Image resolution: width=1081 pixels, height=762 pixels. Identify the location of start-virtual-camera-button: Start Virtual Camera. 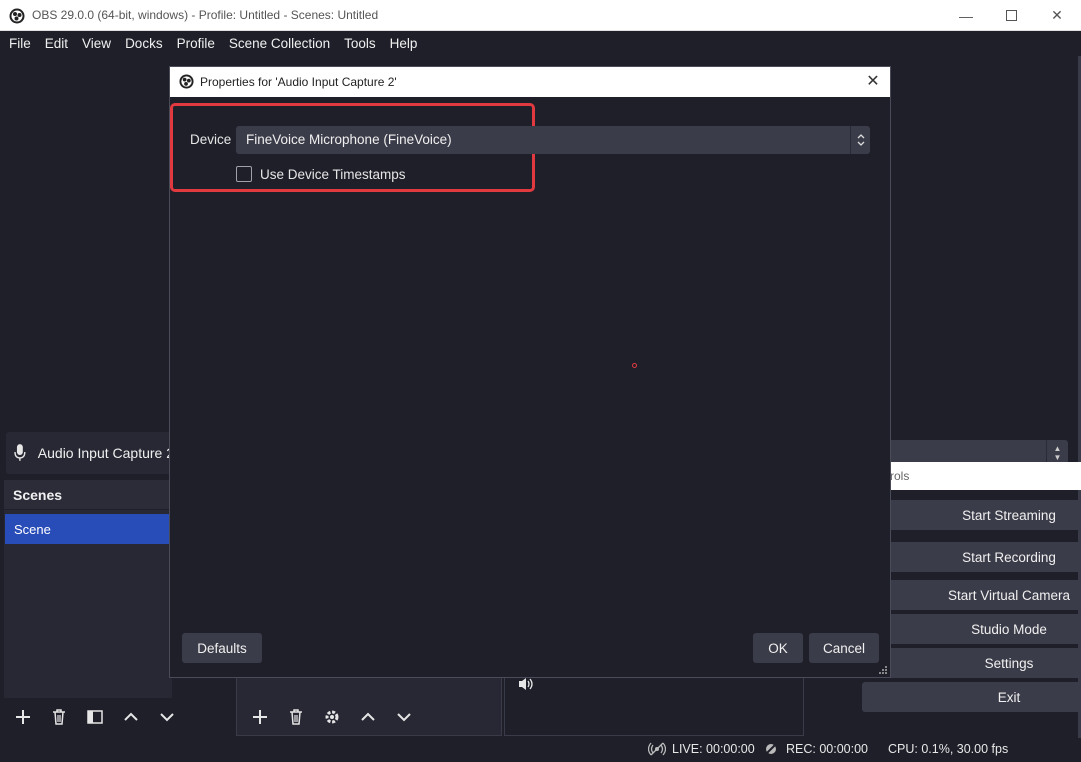
(971, 595).